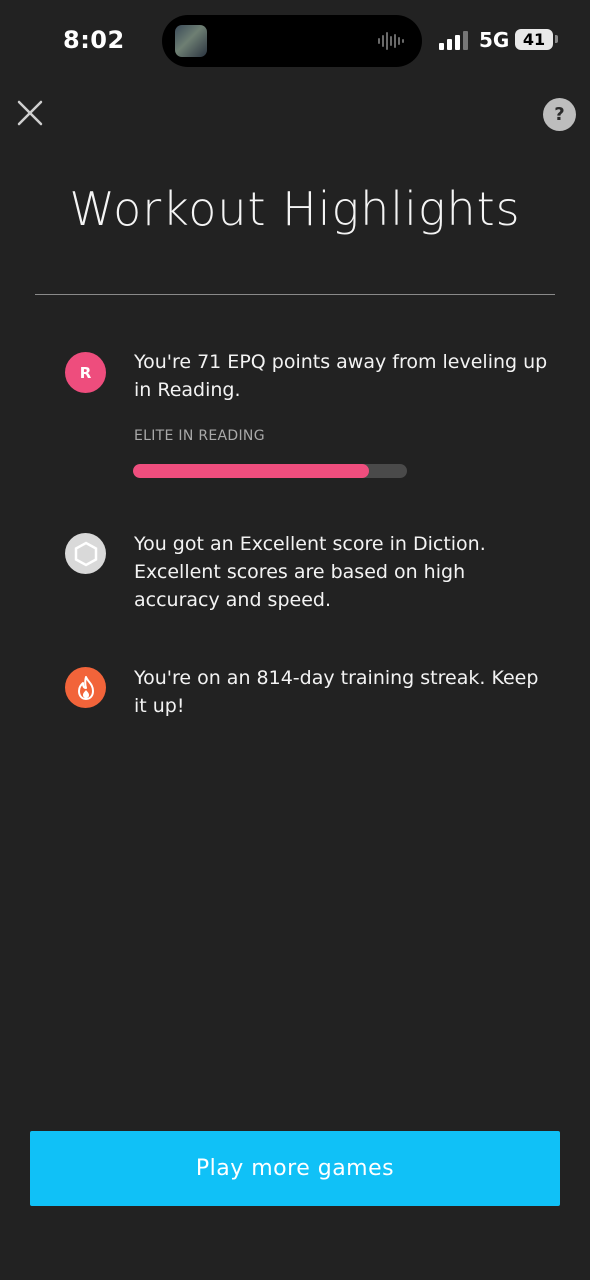 The height and width of the screenshot is (1280, 590). What do you see at coordinates (295, 209) in the screenshot?
I see `page-title: Workout Highlights` at bounding box center [295, 209].